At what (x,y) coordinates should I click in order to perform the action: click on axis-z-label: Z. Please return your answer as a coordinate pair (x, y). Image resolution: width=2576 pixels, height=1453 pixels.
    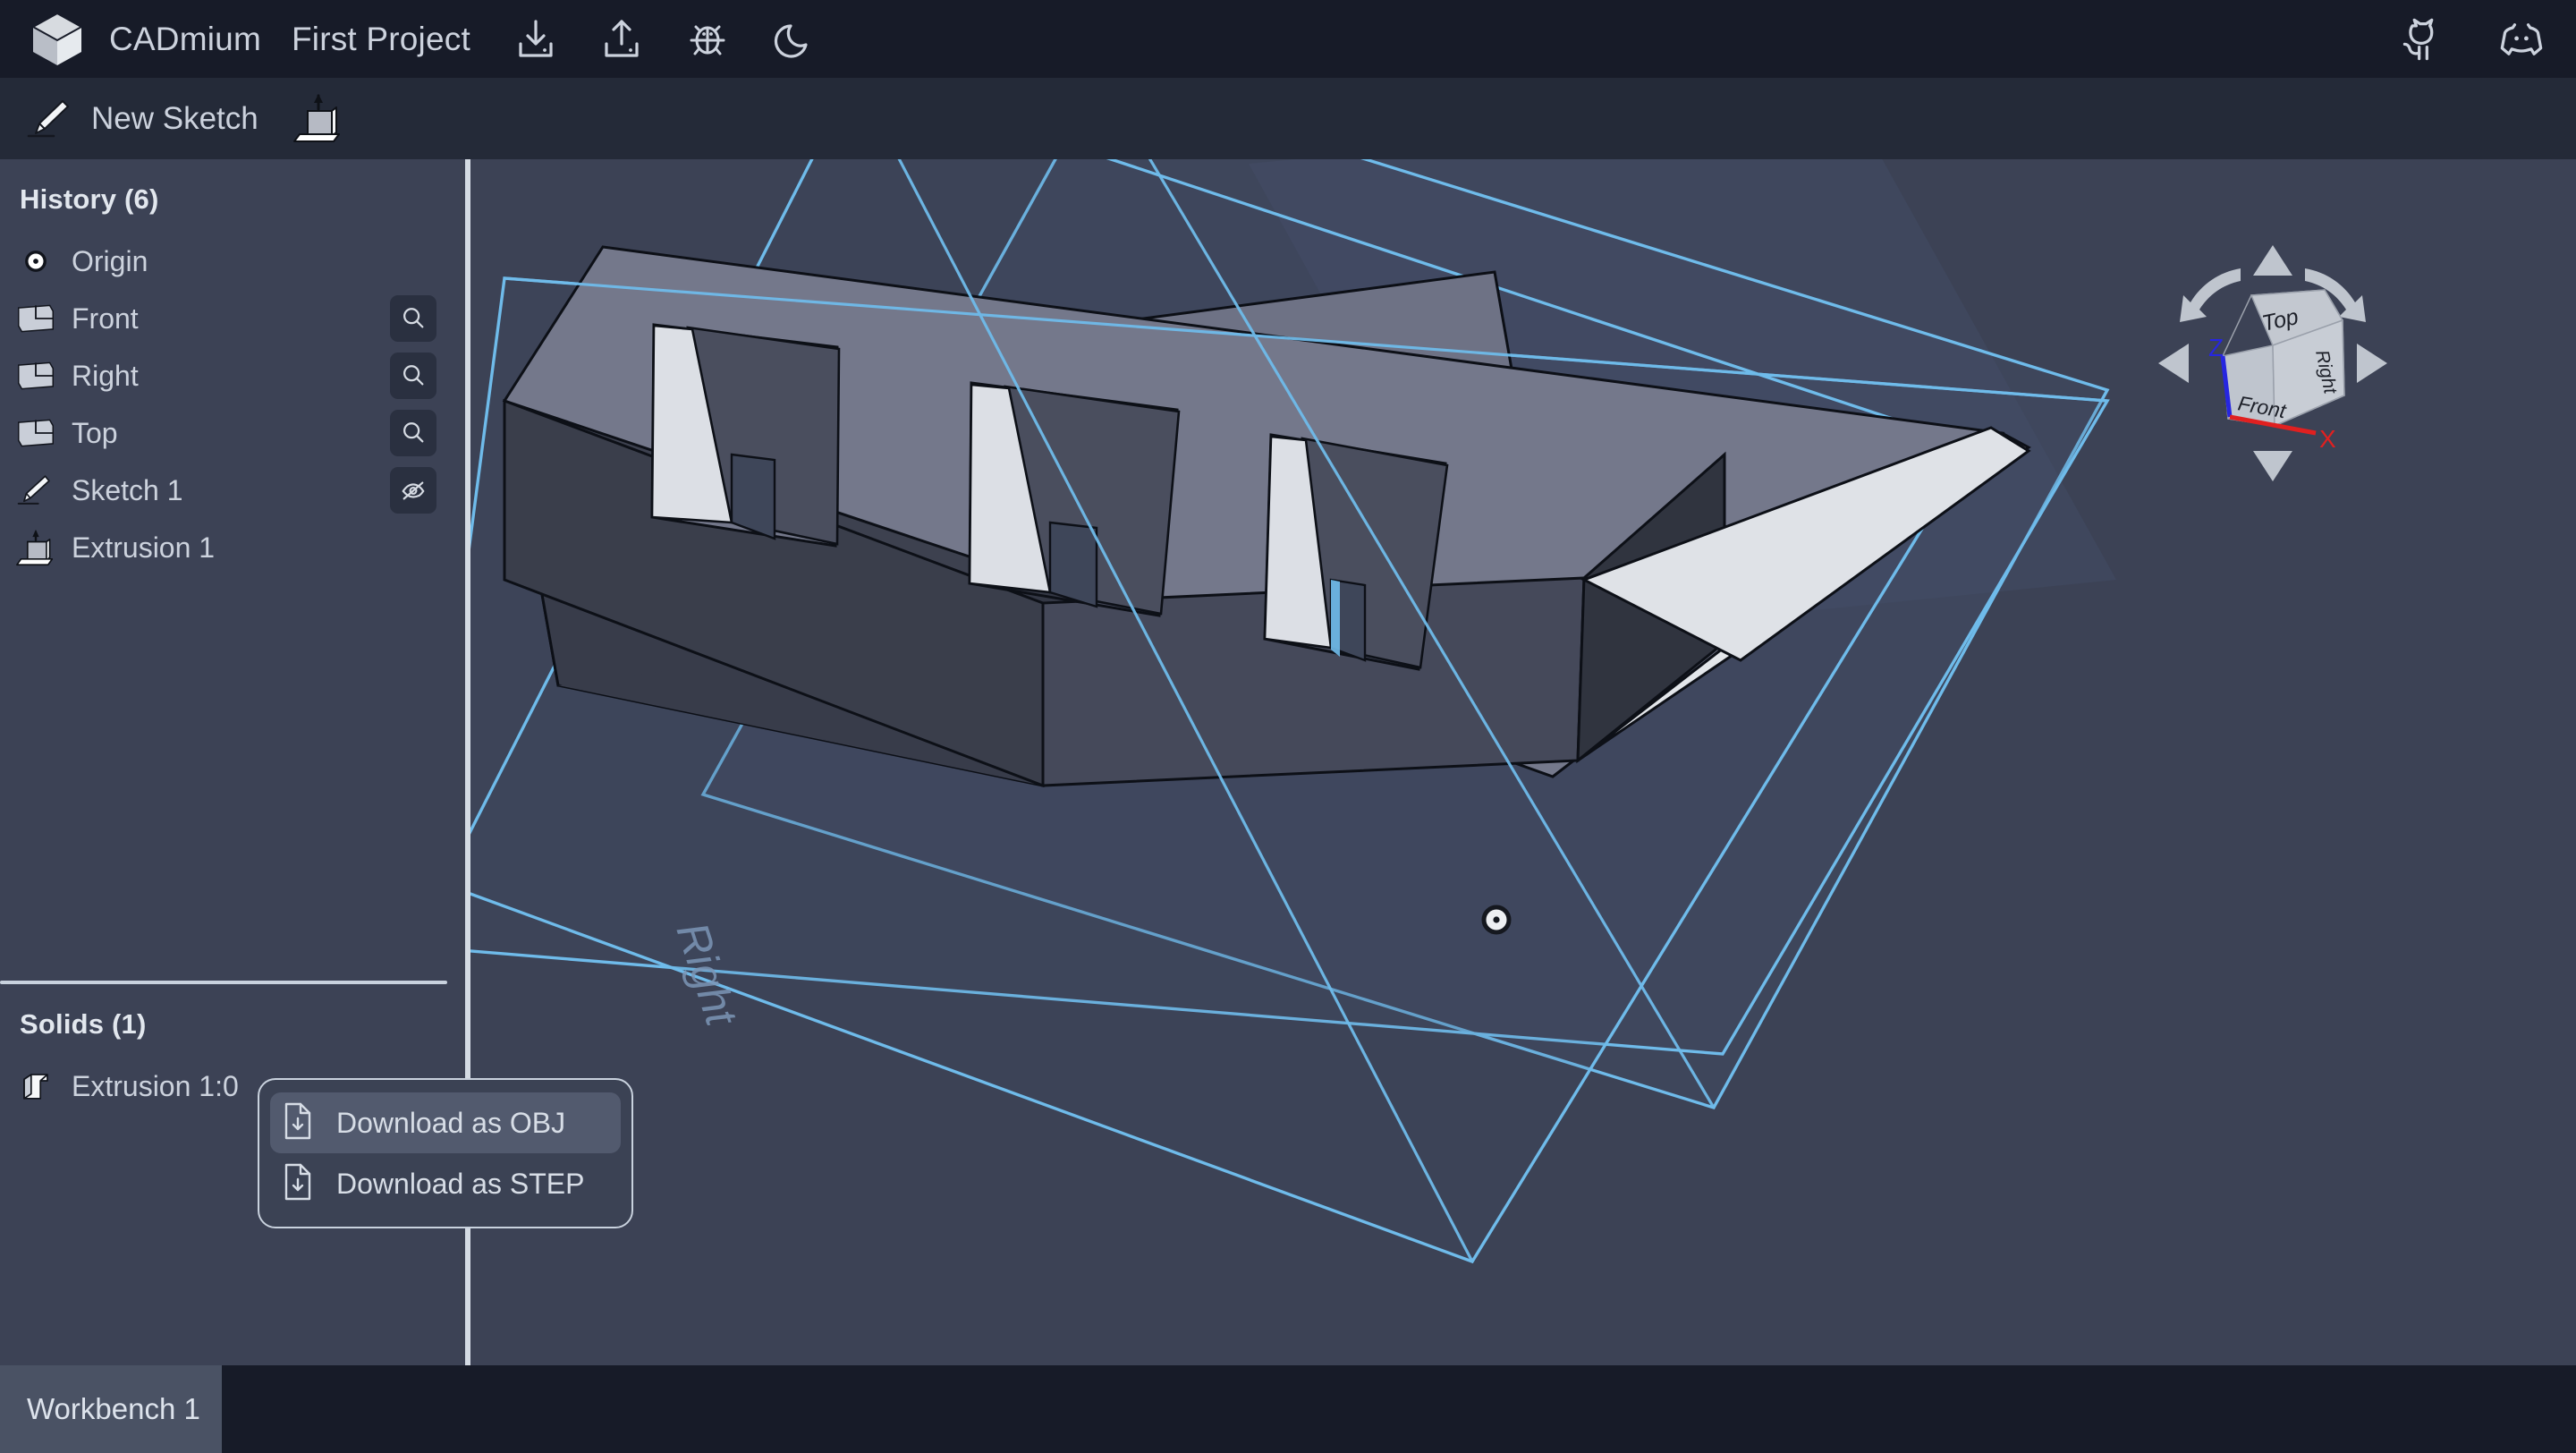
    Looking at the image, I should click on (2216, 347).